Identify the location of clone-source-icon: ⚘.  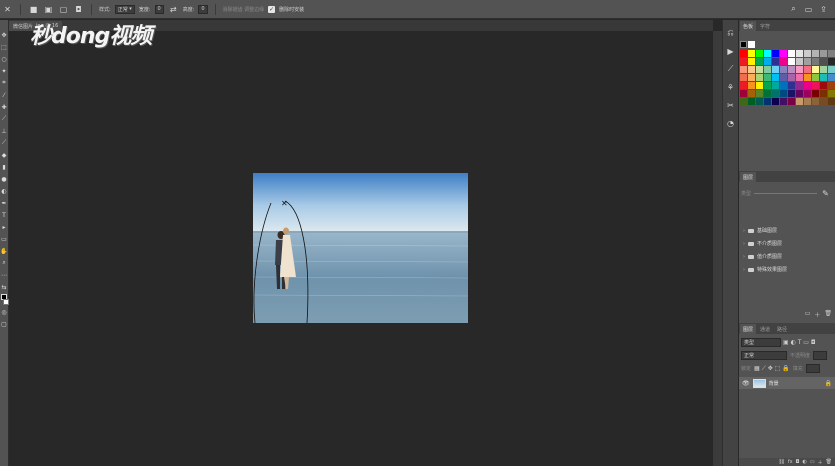
(731, 87).